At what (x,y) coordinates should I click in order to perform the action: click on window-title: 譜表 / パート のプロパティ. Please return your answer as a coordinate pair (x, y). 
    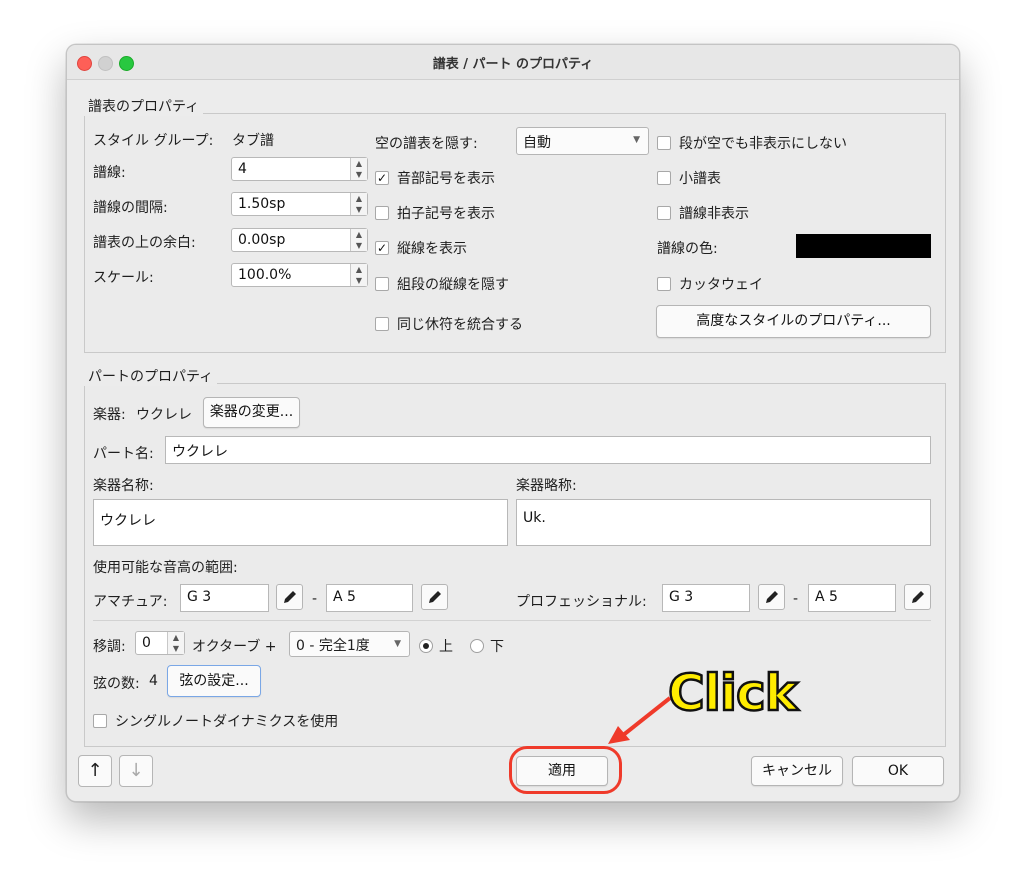
    Looking at the image, I should click on (513, 64).